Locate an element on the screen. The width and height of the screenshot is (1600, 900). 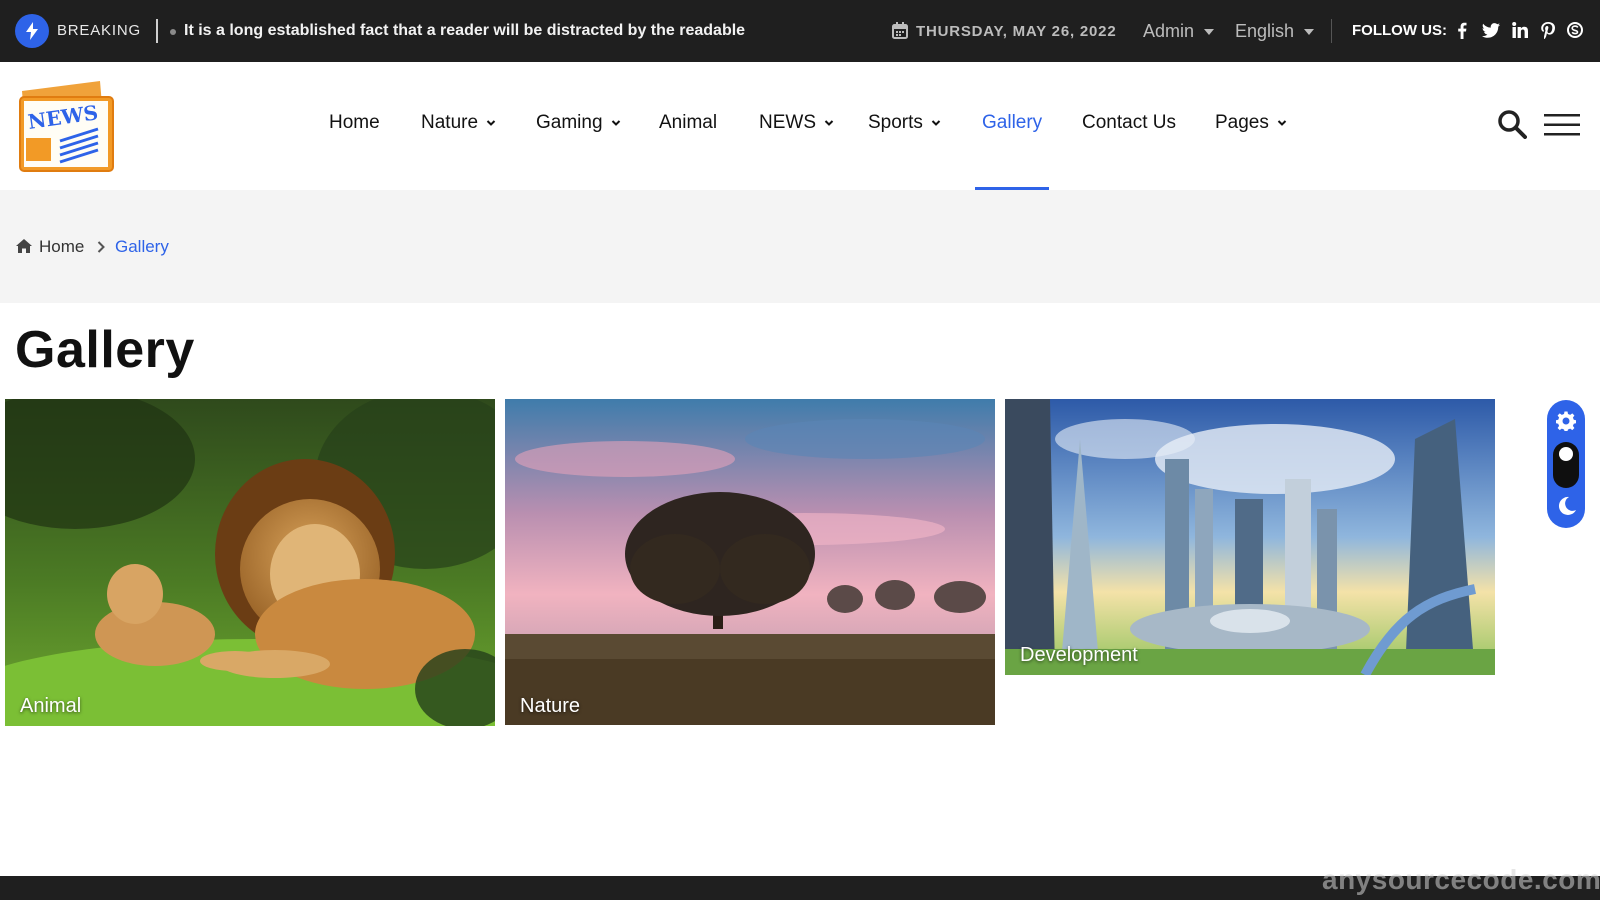
gallery-item-label: Nature is located at coordinates (550, 706).